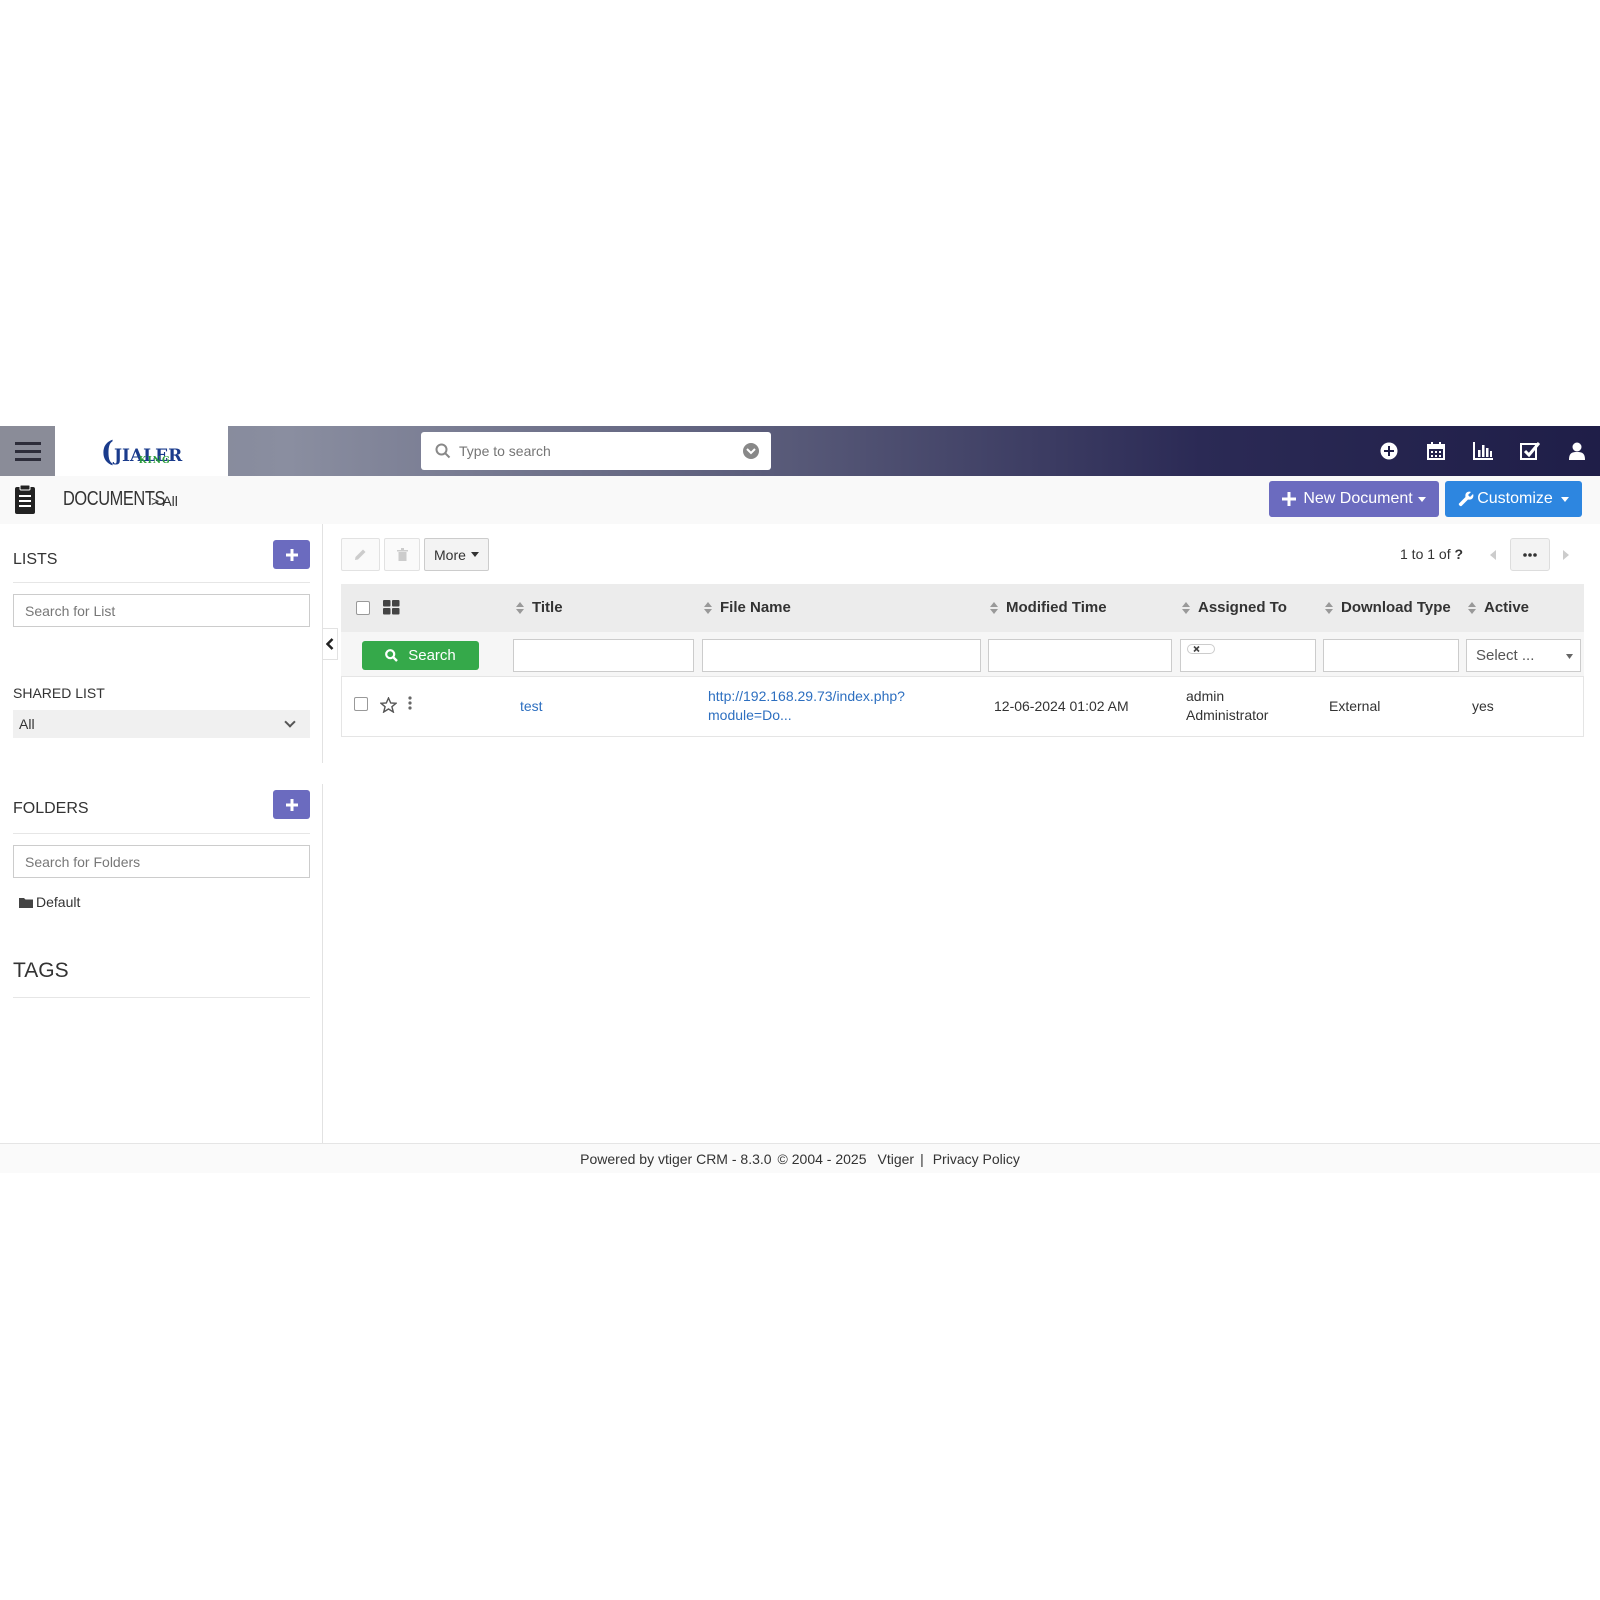 This screenshot has width=1600, height=1600. Describe the element at coordinates (1483, 706) in the screenshot. I see `cell-active: yes` at that location.